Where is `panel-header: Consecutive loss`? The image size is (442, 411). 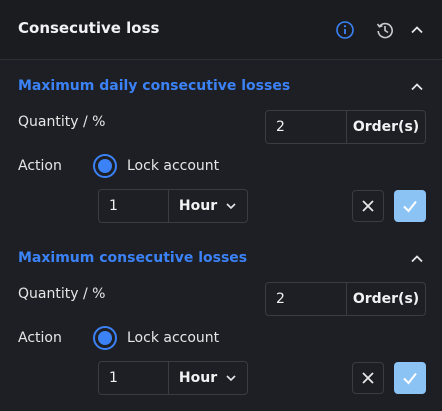 panel-header: Consecutive loss is located at coordinates (221, 30).